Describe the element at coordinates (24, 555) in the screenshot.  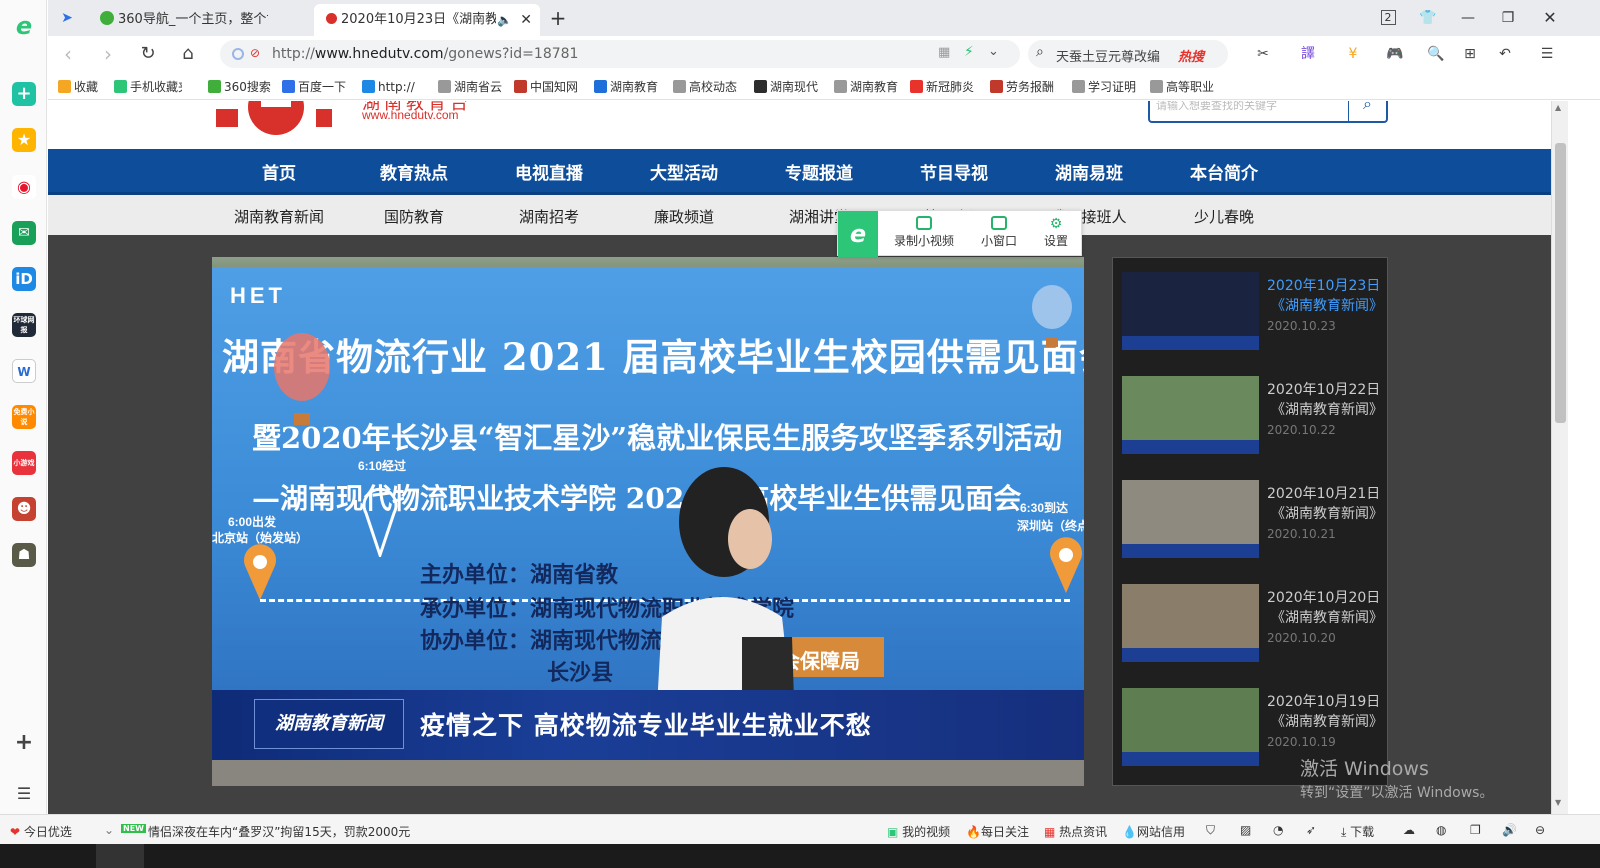
I see `pubg-icon: ☗` at that location.